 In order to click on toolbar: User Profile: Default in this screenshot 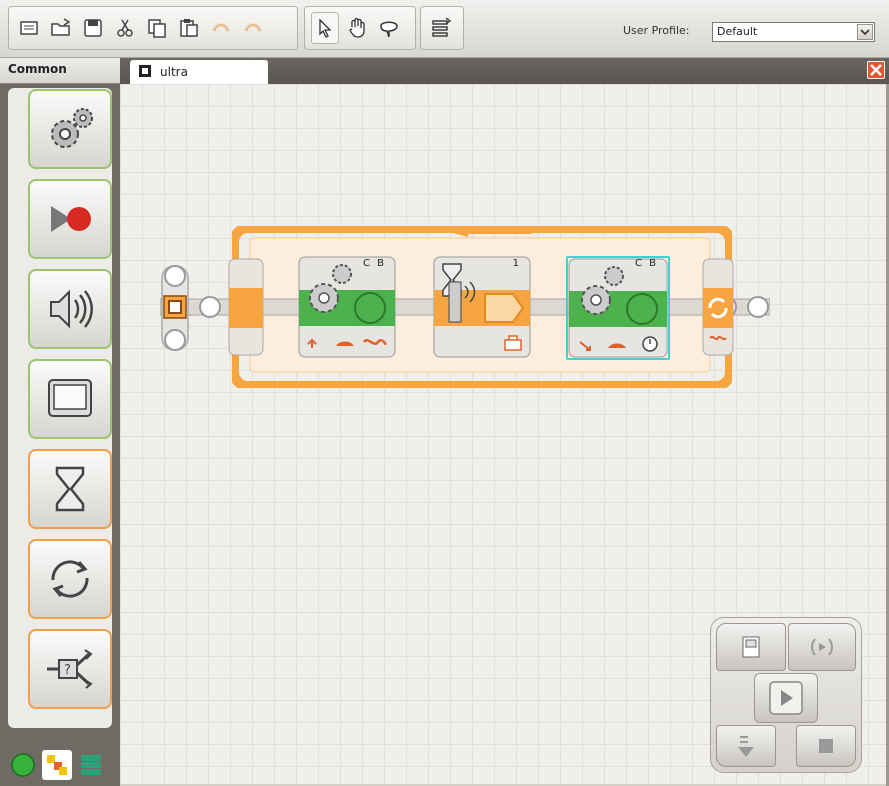, I will do `click(444, 29)`.